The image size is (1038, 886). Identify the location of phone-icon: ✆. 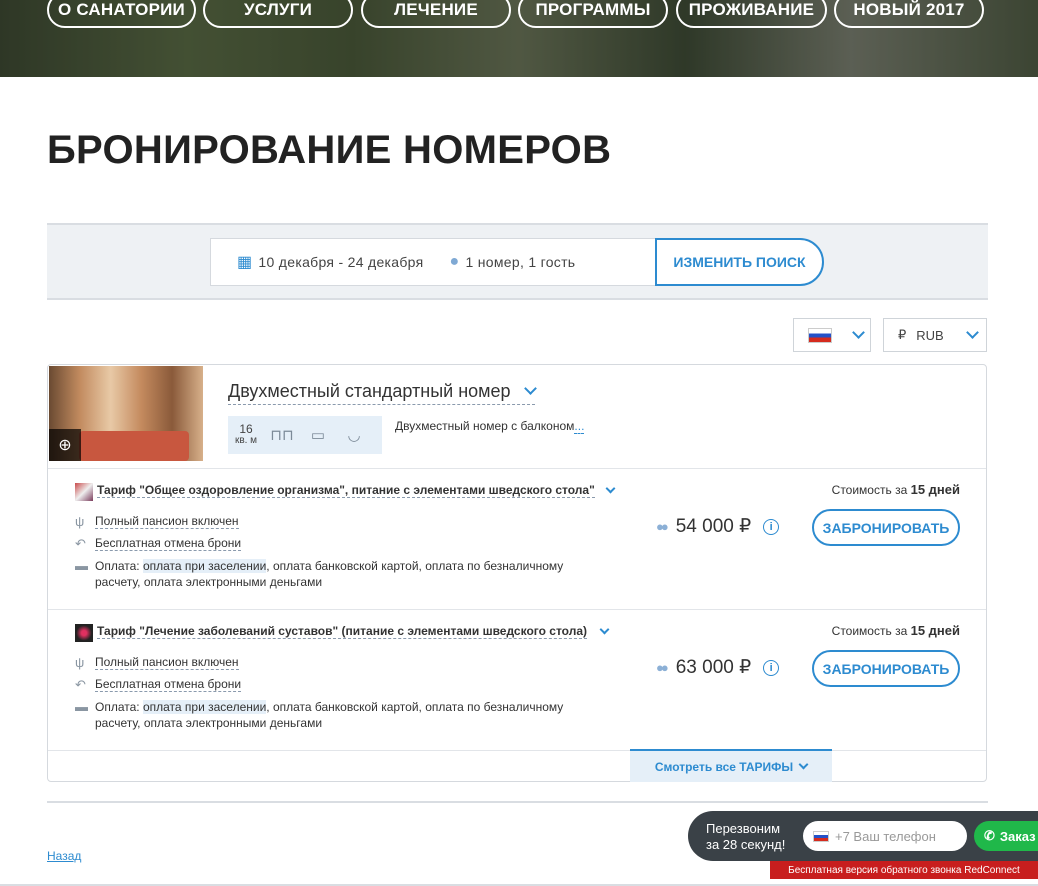
(989, 835).